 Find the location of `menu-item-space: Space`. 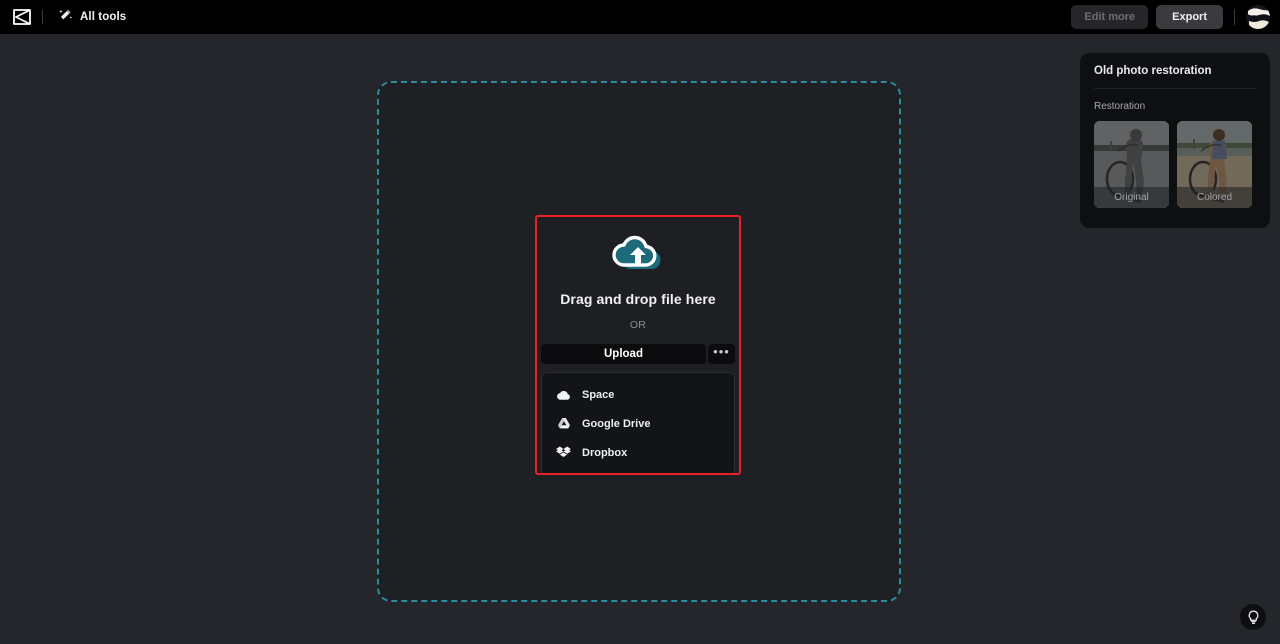

menu-item-space: Space is located at coordinates (638, 394).